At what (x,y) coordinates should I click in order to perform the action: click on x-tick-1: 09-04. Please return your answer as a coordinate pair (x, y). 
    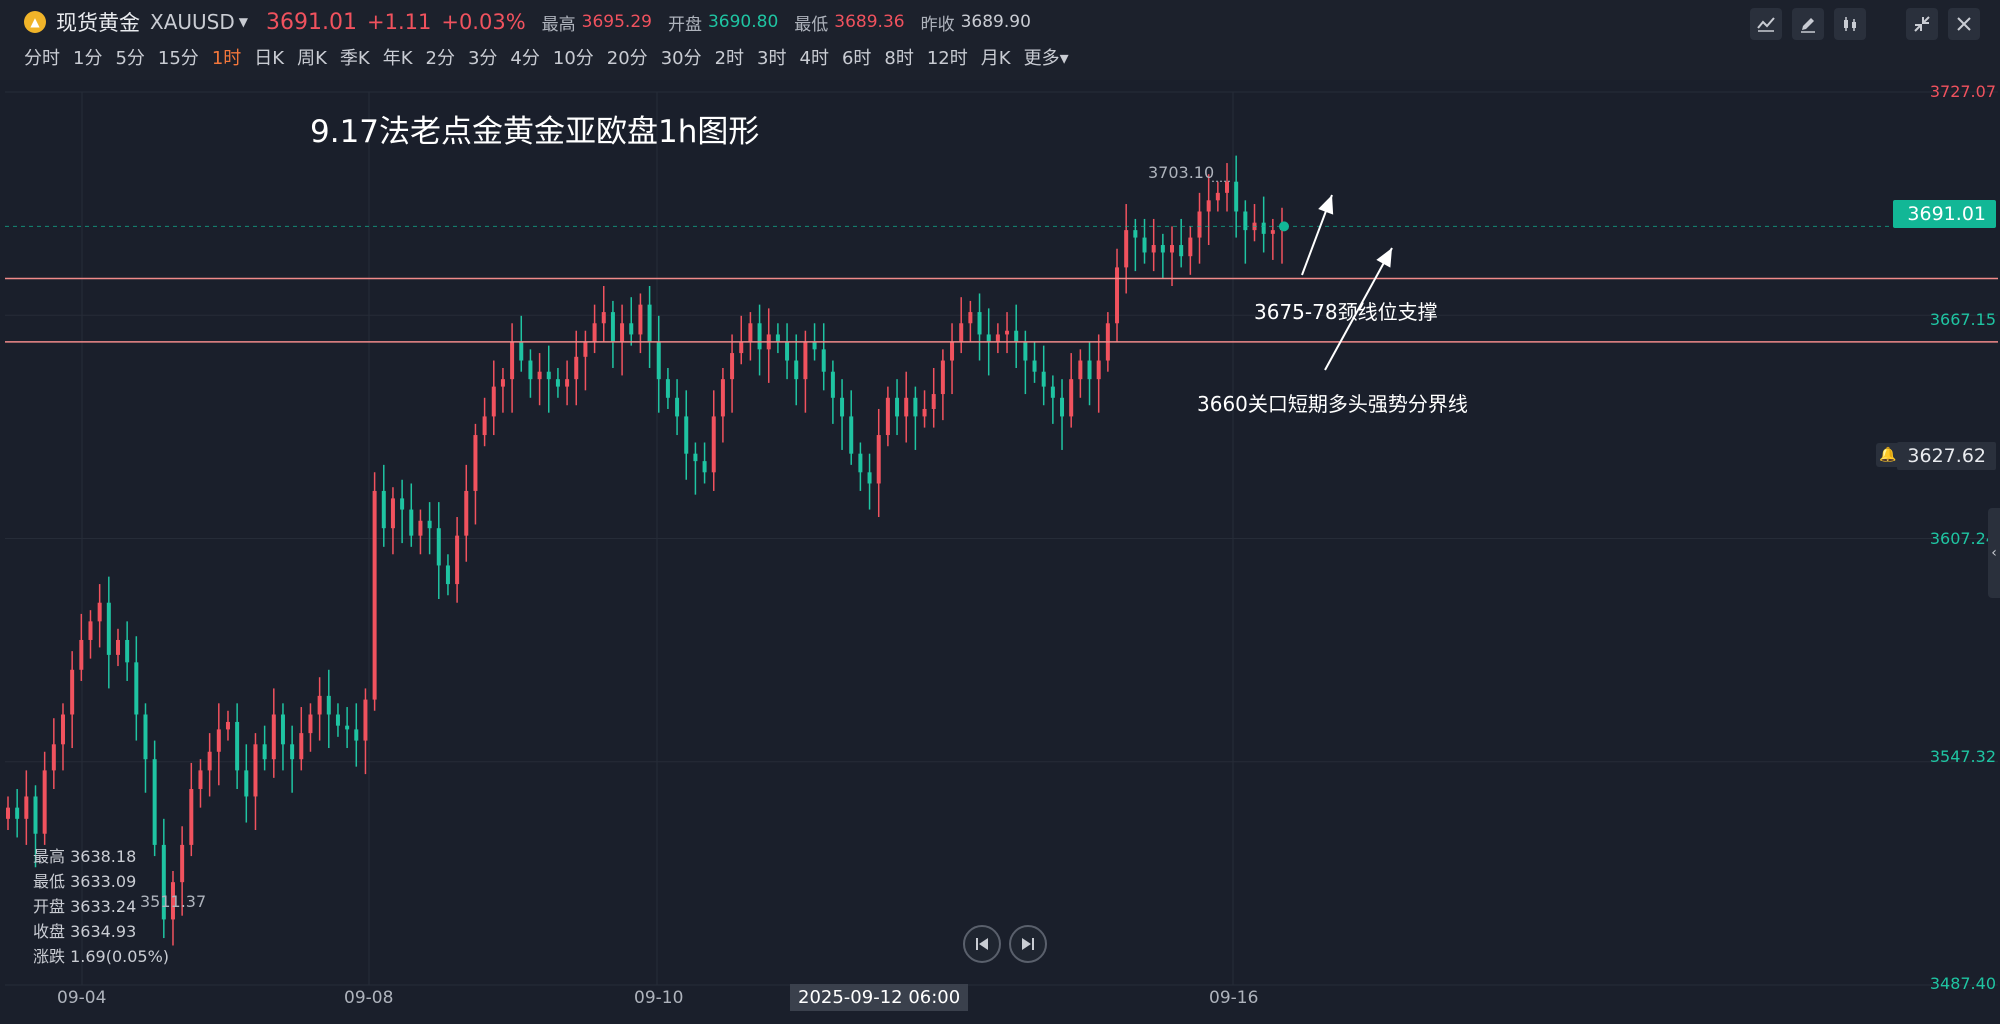
    Looking at the image, I should click on (82, 998).